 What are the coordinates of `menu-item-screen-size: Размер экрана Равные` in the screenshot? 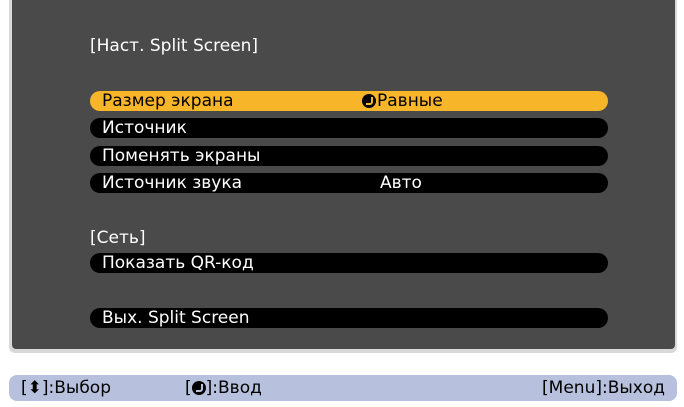 It's located at (349, 101).